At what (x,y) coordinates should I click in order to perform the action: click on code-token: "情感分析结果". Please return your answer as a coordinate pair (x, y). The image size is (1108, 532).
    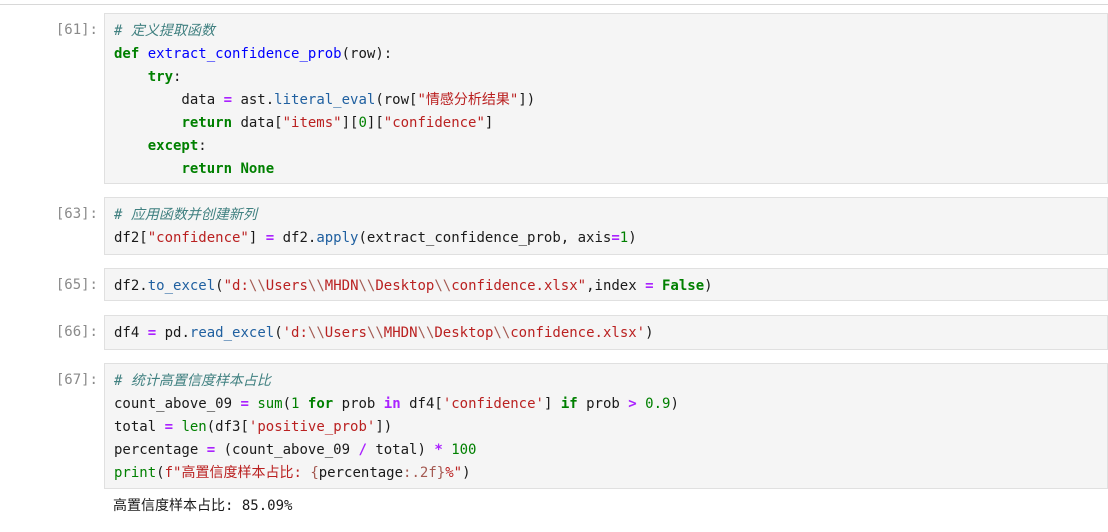
    Looking at the image, I should click on (468, 100).